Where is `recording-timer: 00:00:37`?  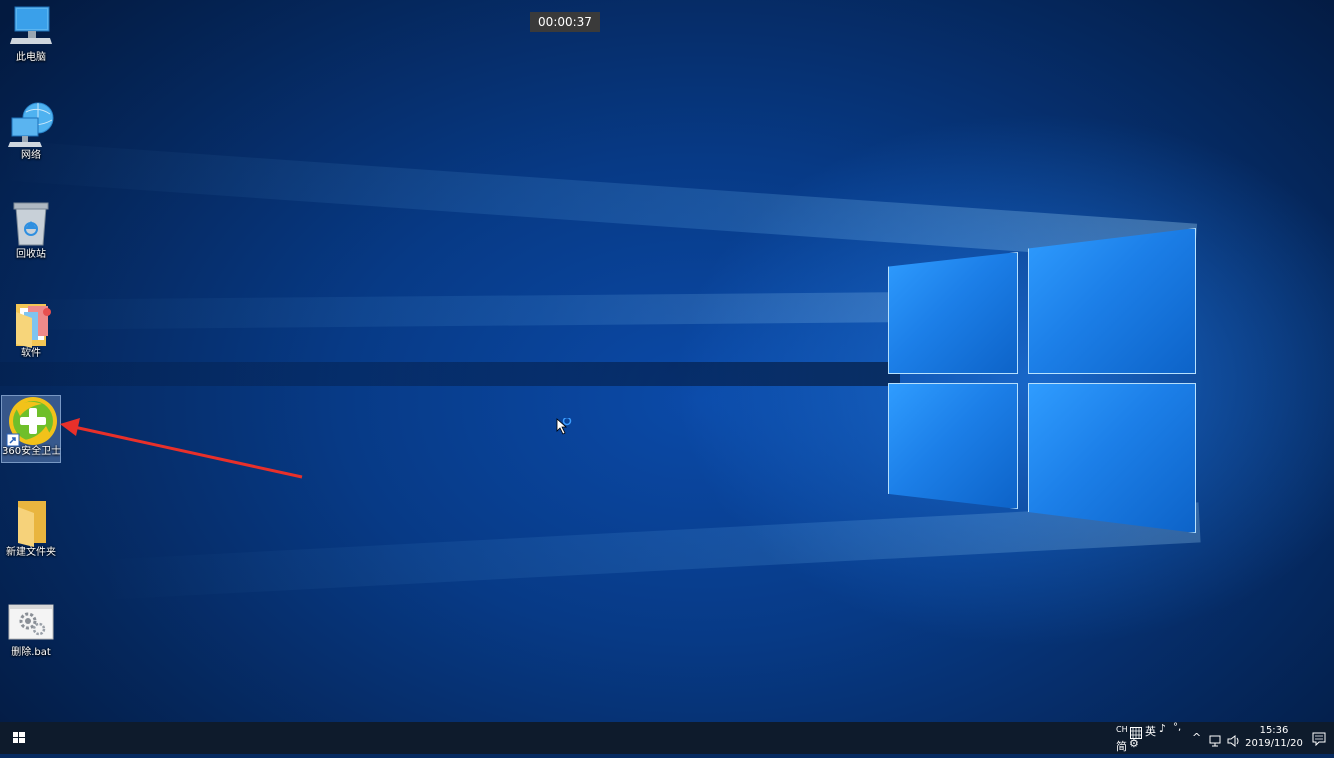 recording-timer: 00:00:37 is located at coordinates (565, 22).